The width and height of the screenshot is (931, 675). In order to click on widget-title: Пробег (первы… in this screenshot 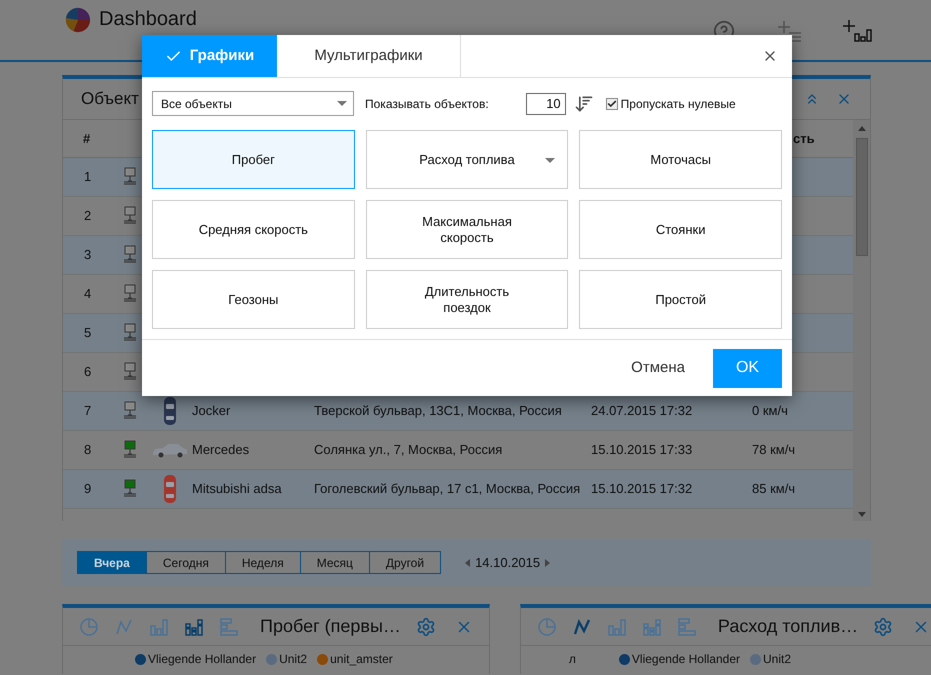, I will do `click(330, 626)`.